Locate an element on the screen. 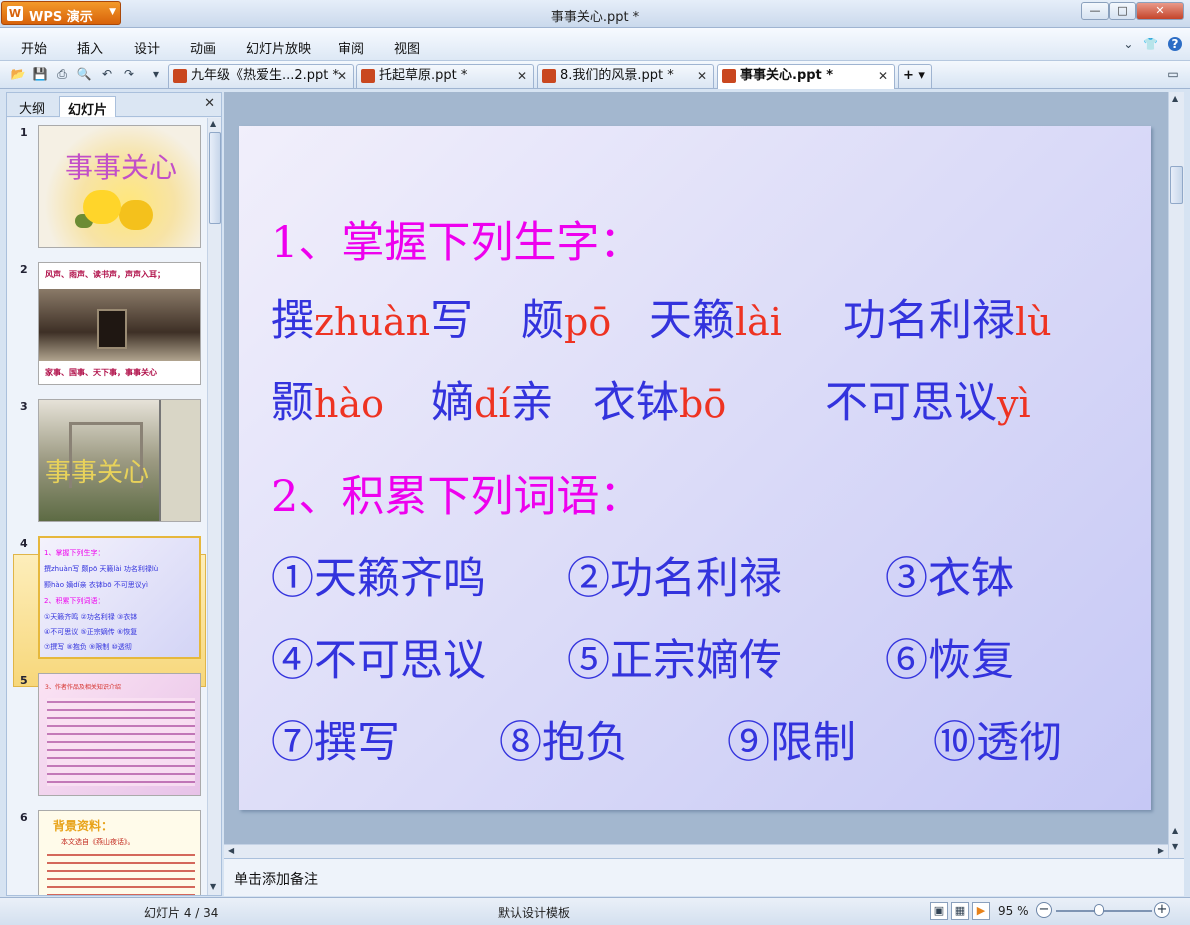  zoom-in-button: + is located at coordinates (1162, 910).